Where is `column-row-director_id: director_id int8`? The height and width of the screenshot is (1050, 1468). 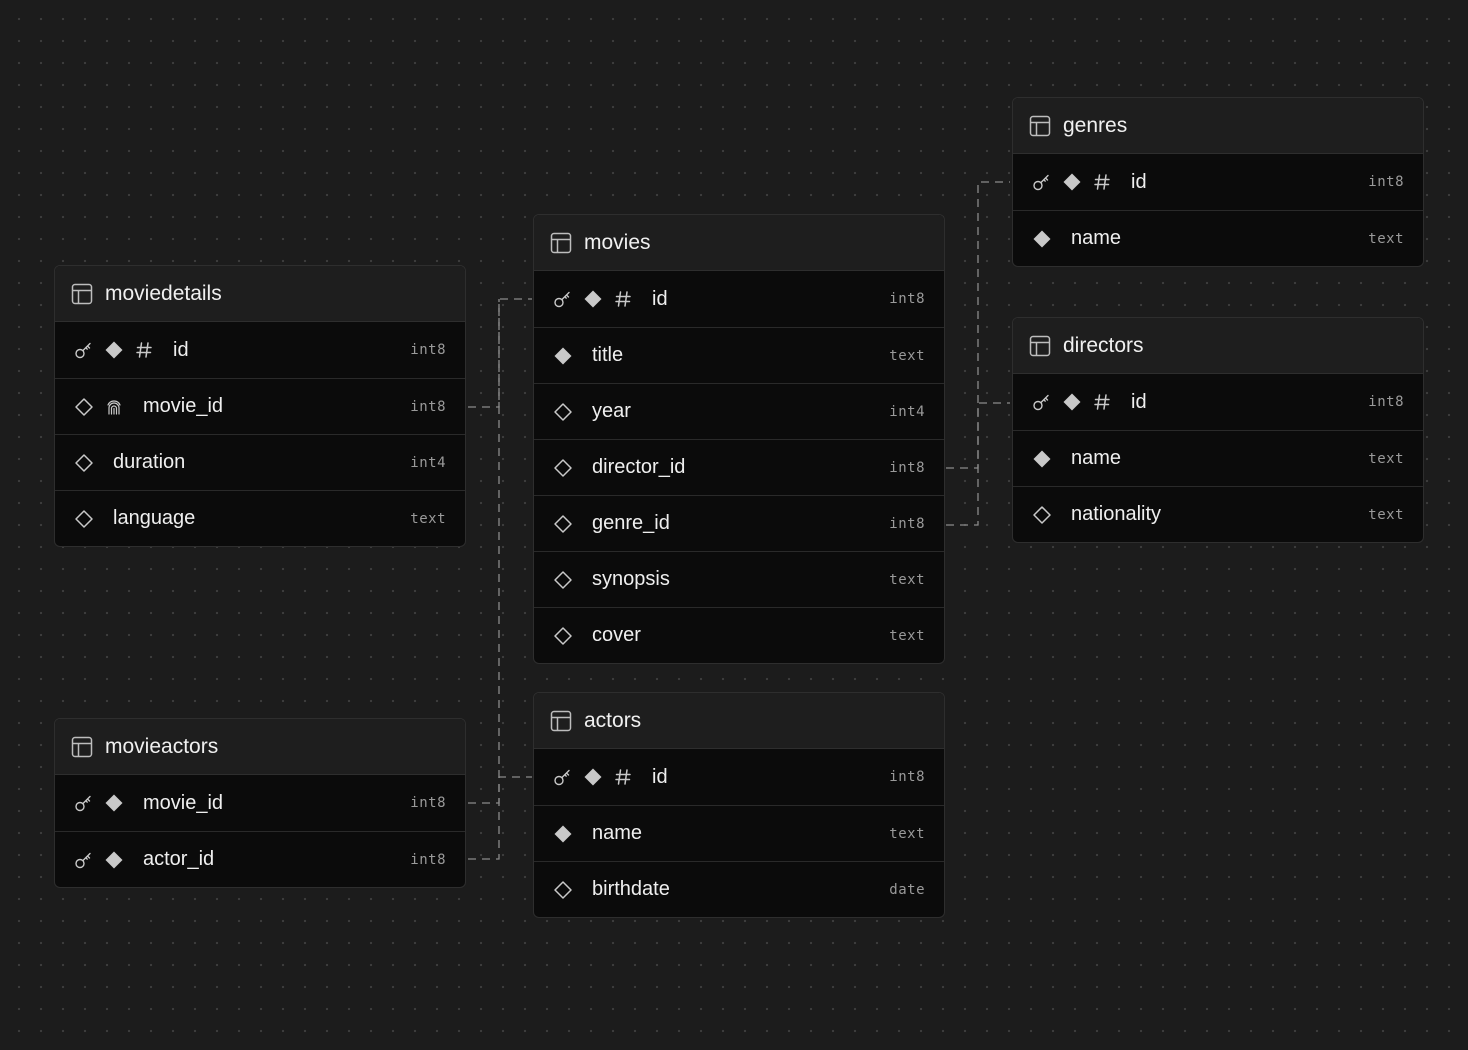 column-row-director_id: director_id int8 is located at coordinates (739, 467).